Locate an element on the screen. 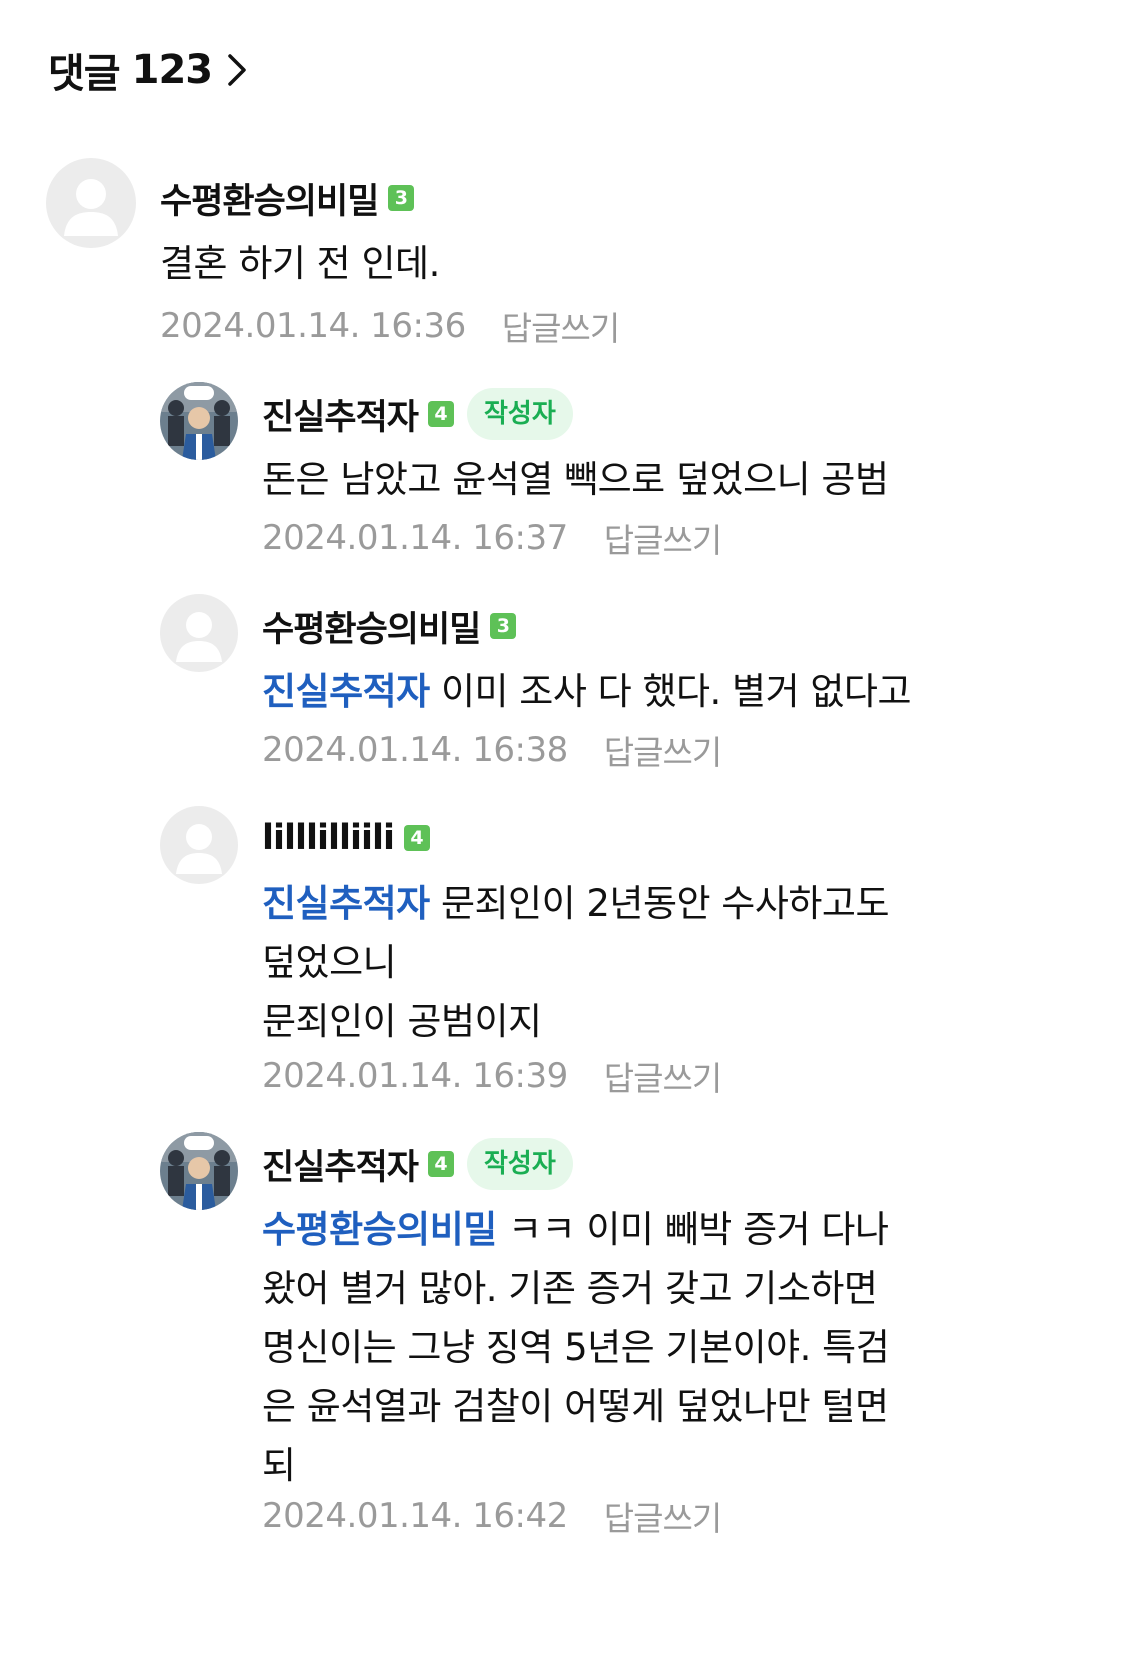 Image resolution: width=1125 pixels, height=1660 pixels. comment-text: 돈은 남았고 윤석열 빽으로 덮었으니 공범 is located at coordinates (575, 479).